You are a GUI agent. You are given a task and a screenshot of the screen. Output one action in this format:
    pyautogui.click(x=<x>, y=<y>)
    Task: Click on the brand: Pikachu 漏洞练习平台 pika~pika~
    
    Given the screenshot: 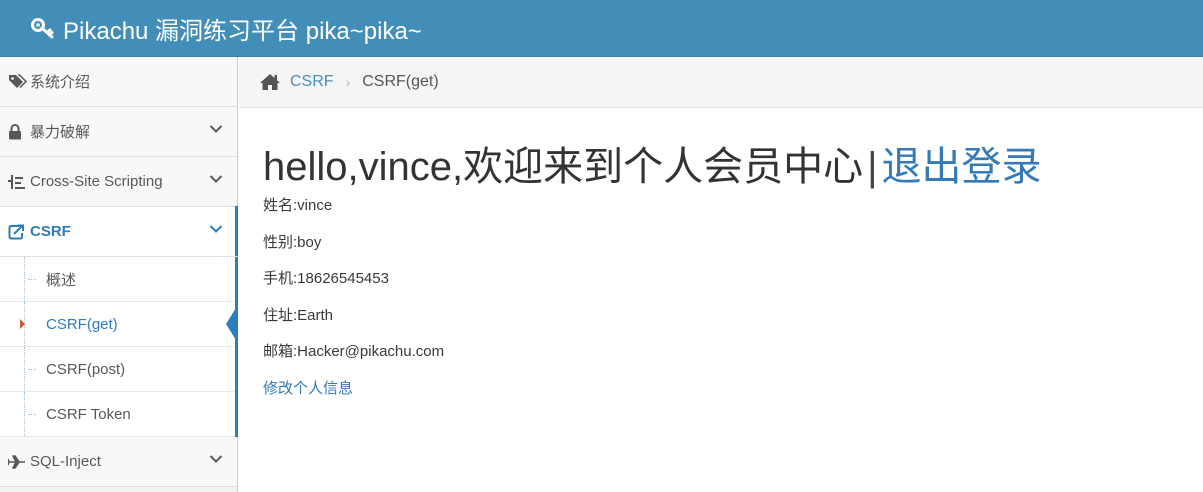 What is the action you would take?
    pyautogui.click(x=226, y=28)
    